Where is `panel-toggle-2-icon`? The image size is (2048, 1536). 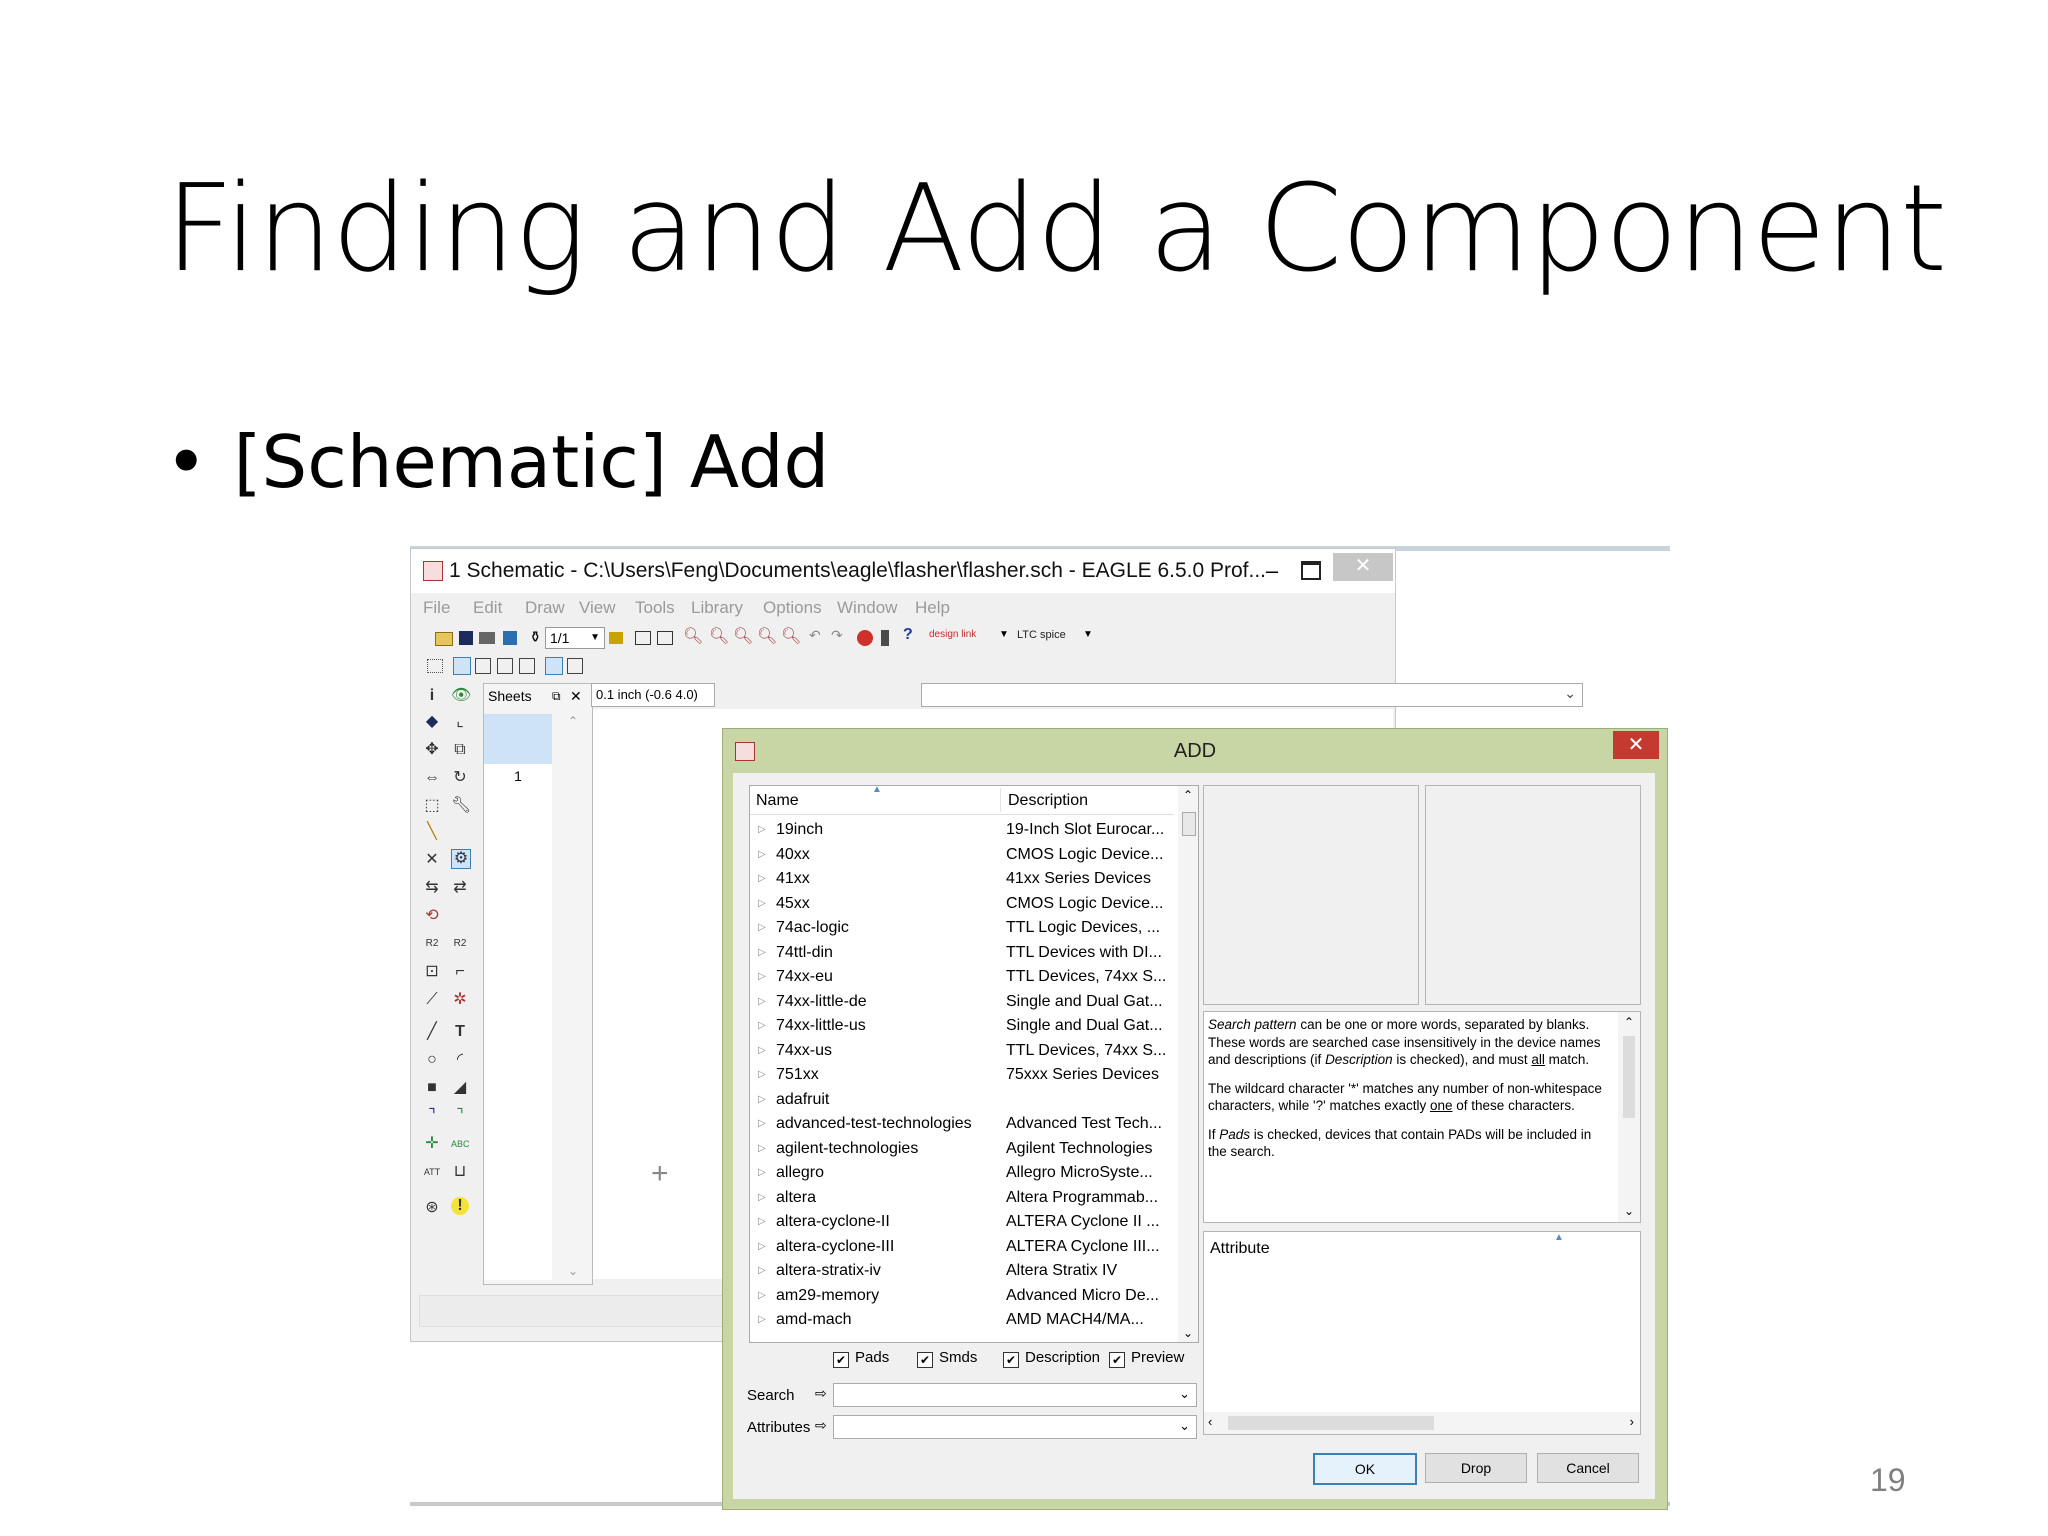
panel-toggle-2-icon is located at coordinates (575, 666).